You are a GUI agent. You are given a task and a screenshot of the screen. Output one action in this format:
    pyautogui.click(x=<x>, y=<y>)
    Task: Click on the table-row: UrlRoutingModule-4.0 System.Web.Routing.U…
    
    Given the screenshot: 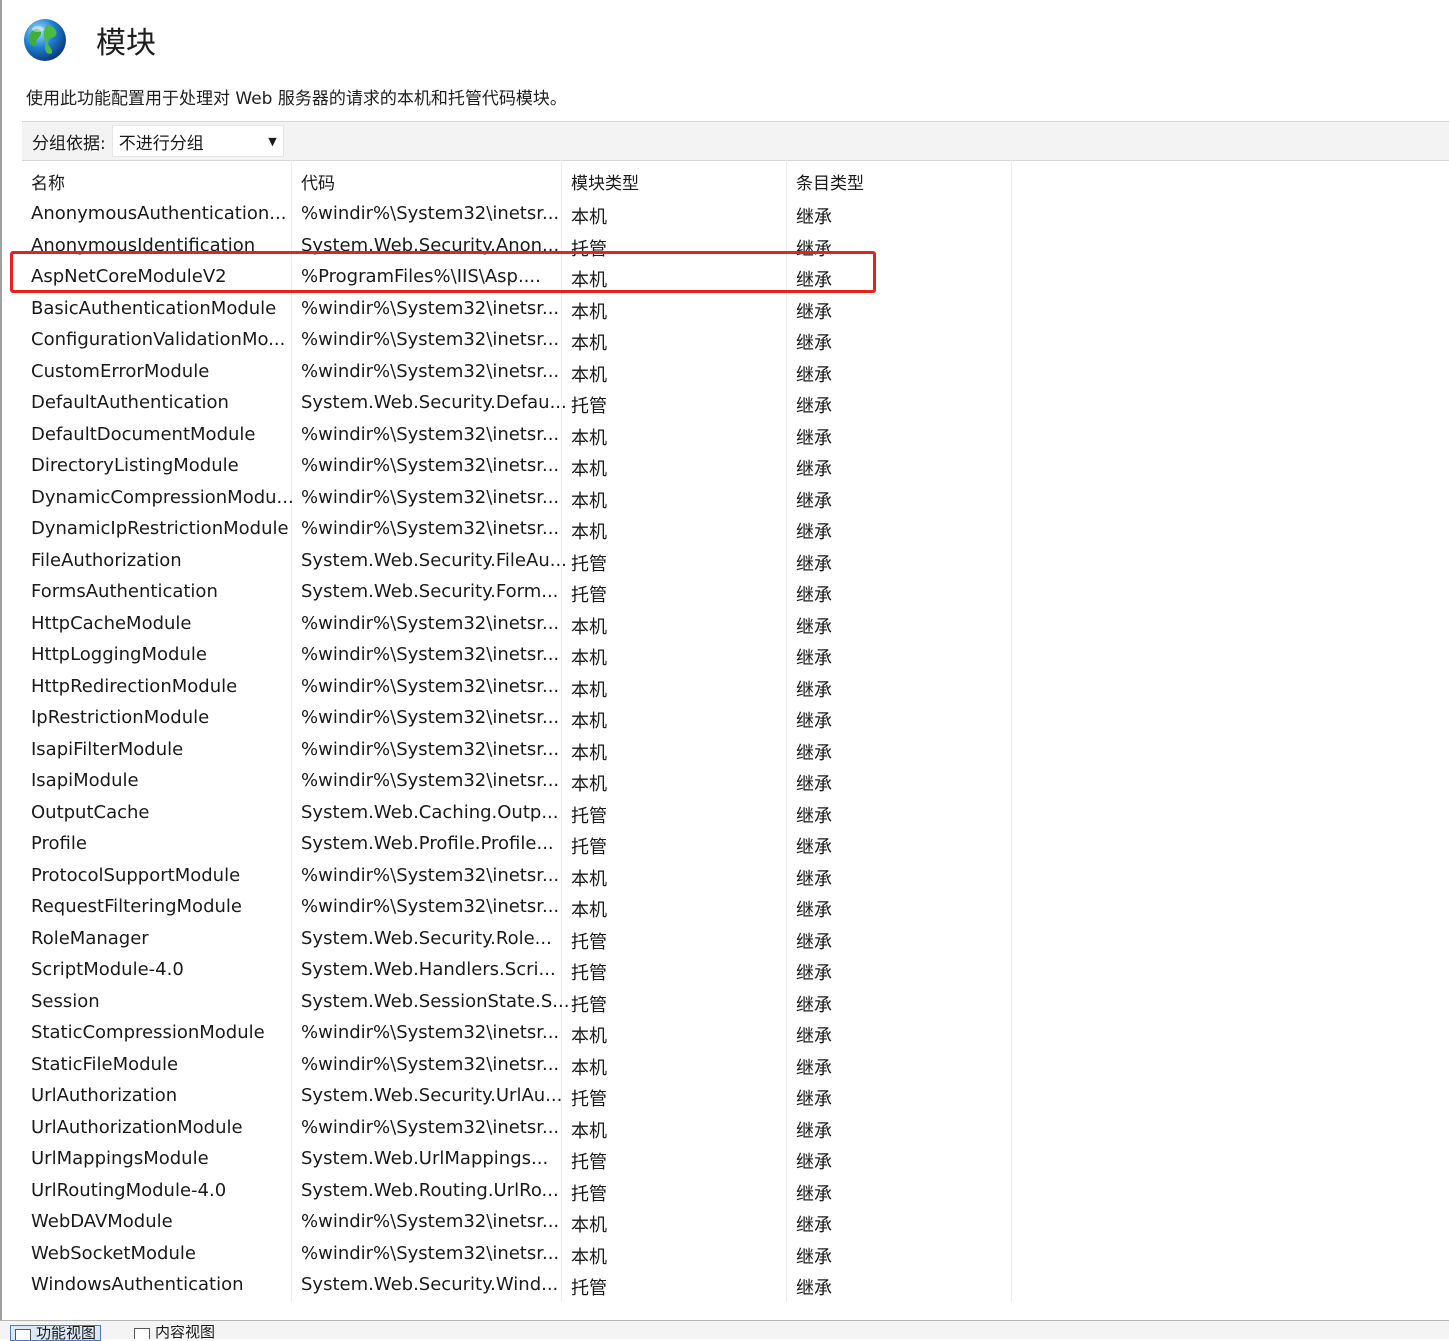 What is the action you would take?
    pyautogui.click(x=735, y=1191)
    